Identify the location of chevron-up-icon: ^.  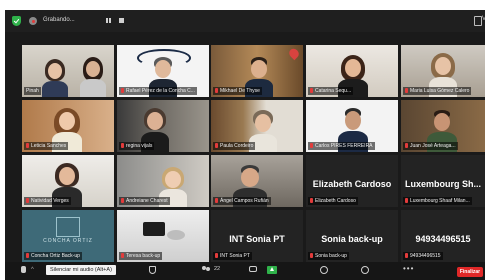
(32, 270).